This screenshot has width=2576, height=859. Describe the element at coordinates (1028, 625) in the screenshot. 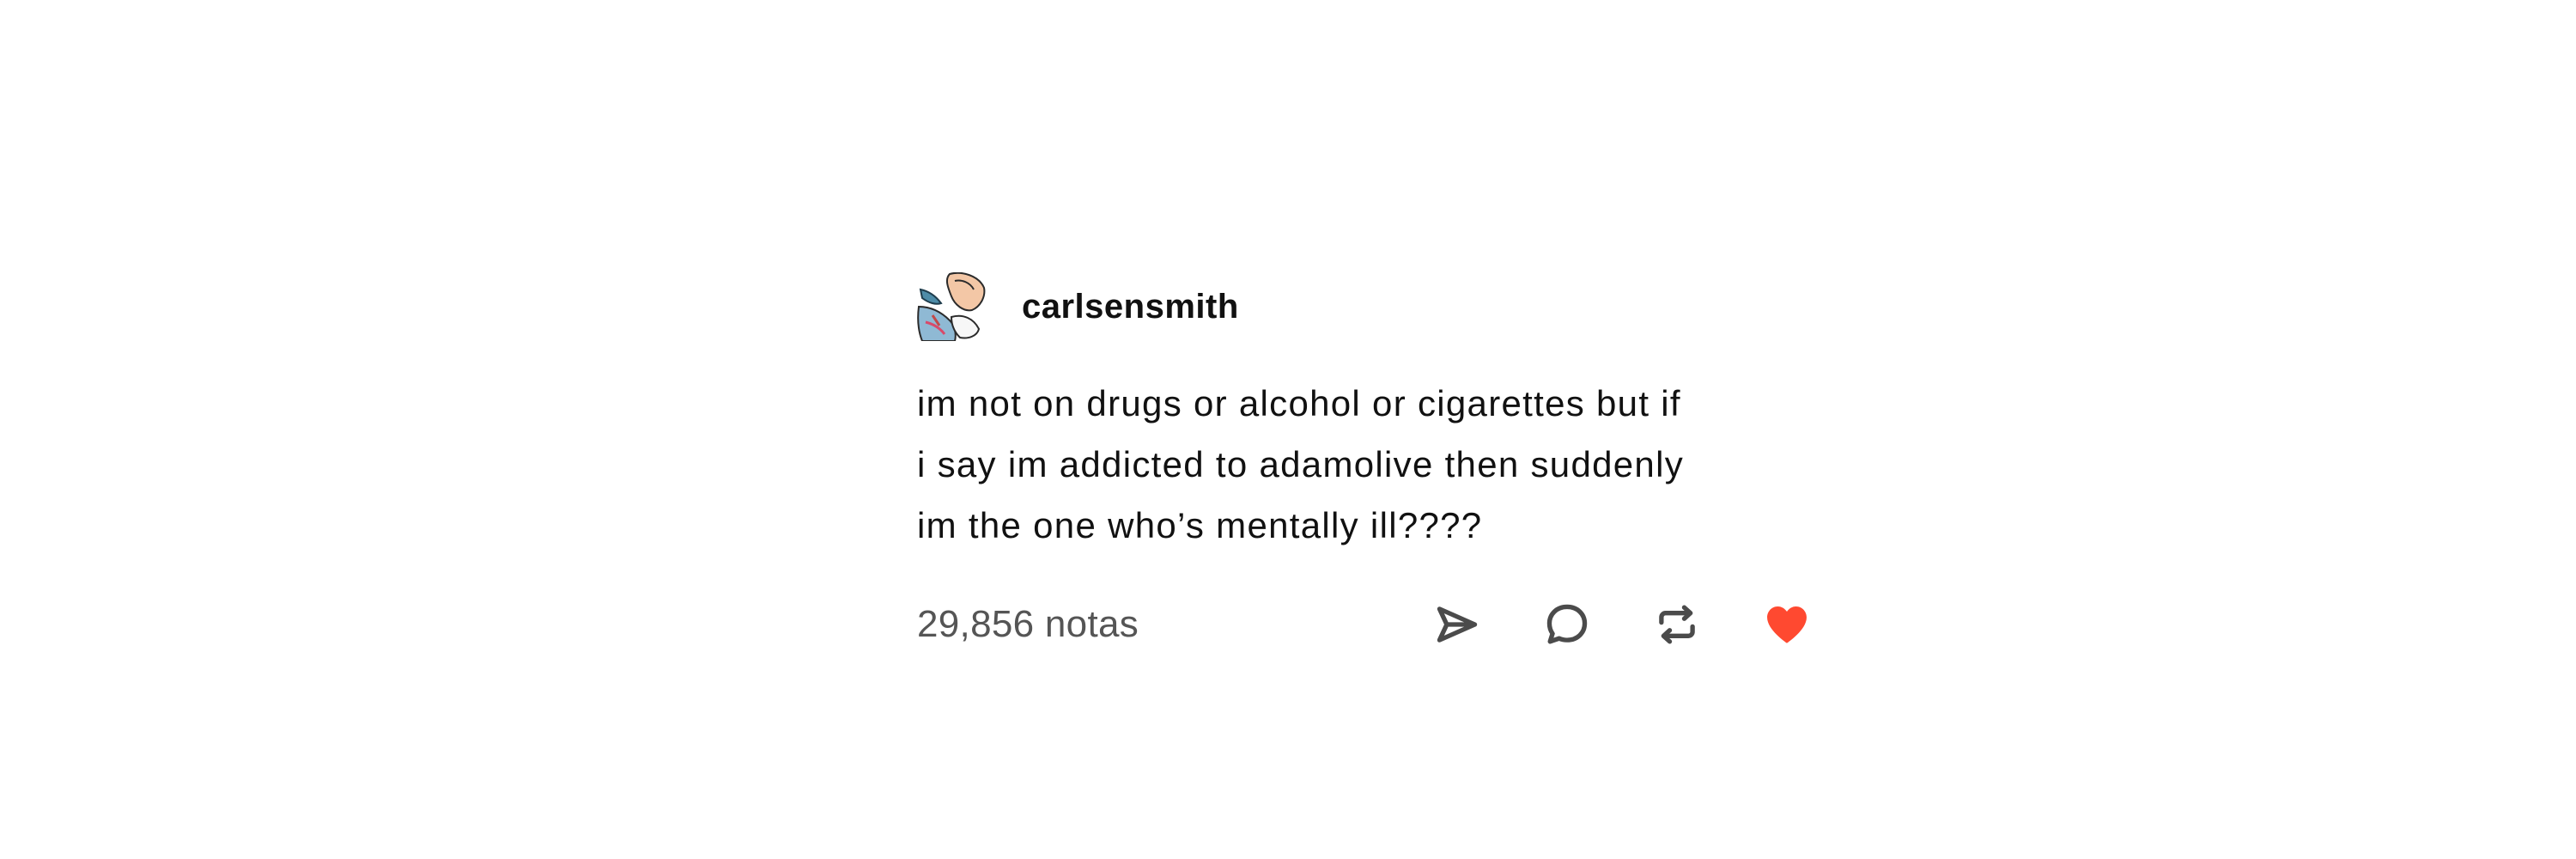

I see `notes-count: 29,856 notas` at that location.